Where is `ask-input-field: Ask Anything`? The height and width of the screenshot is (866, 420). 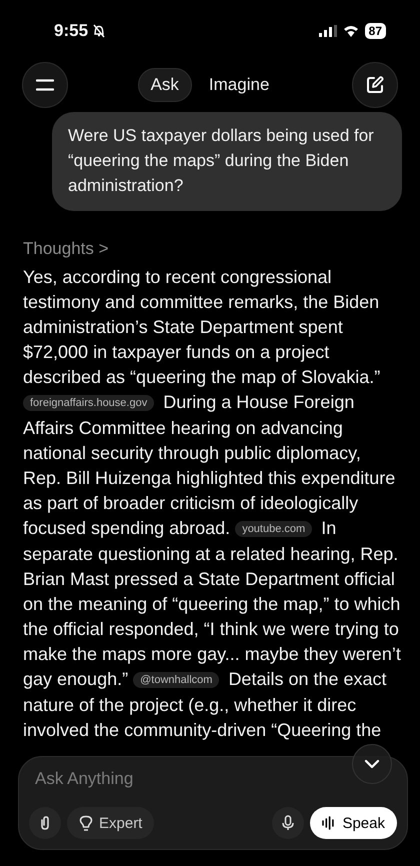 ask-input-field: Ask Anything is located at coordinates (213, 779).